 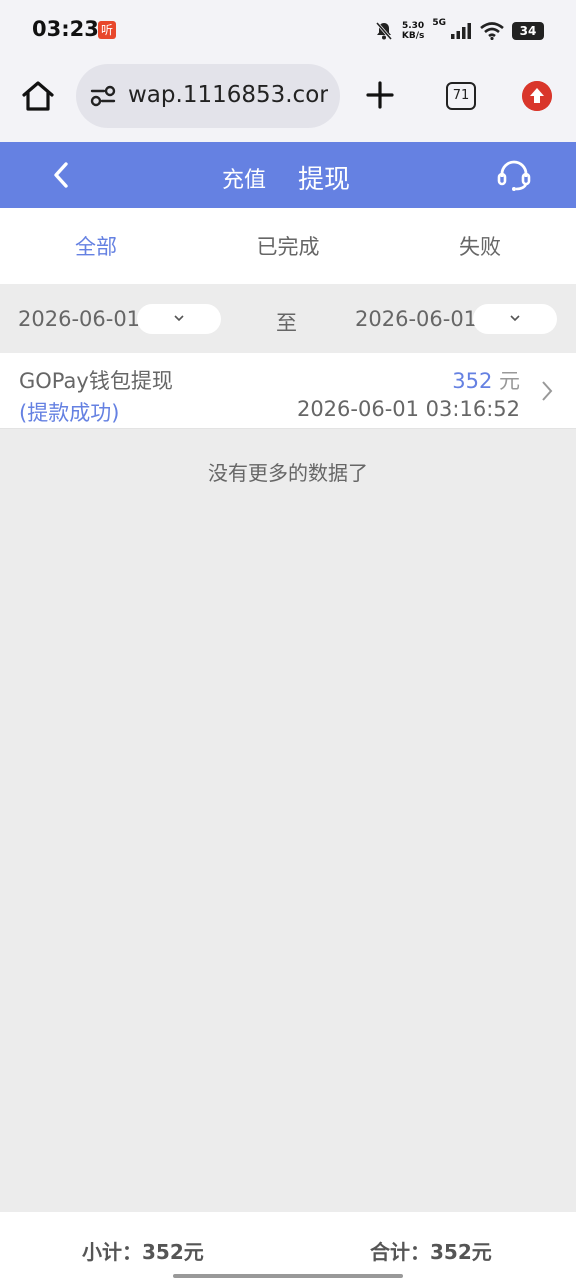 I want to click on end-date-select, so click(x=515, y=319).